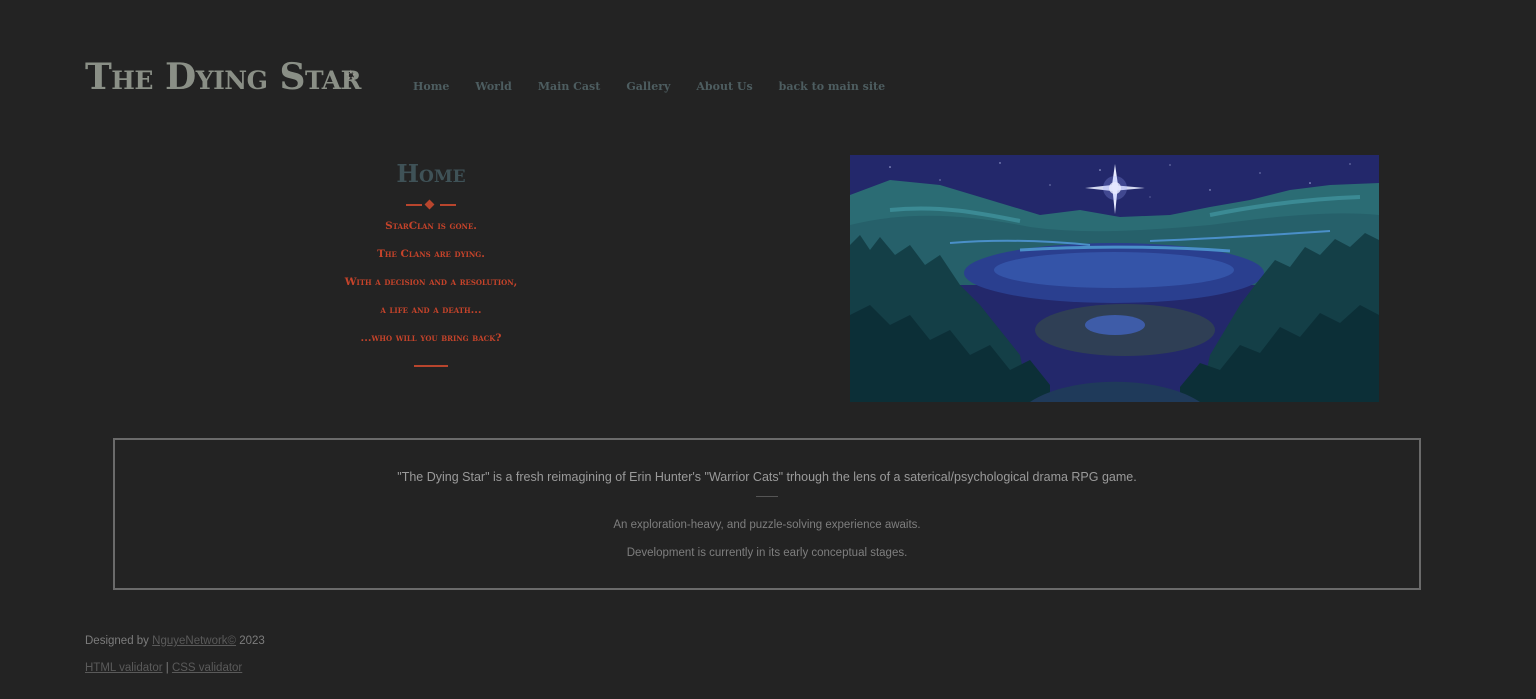 The height and width of the screenshot is (699, 1536). What do you see at coordinates (351, 76) in the screenshot?
I see `star-icon: ✫` at bounding box center [351, 76].